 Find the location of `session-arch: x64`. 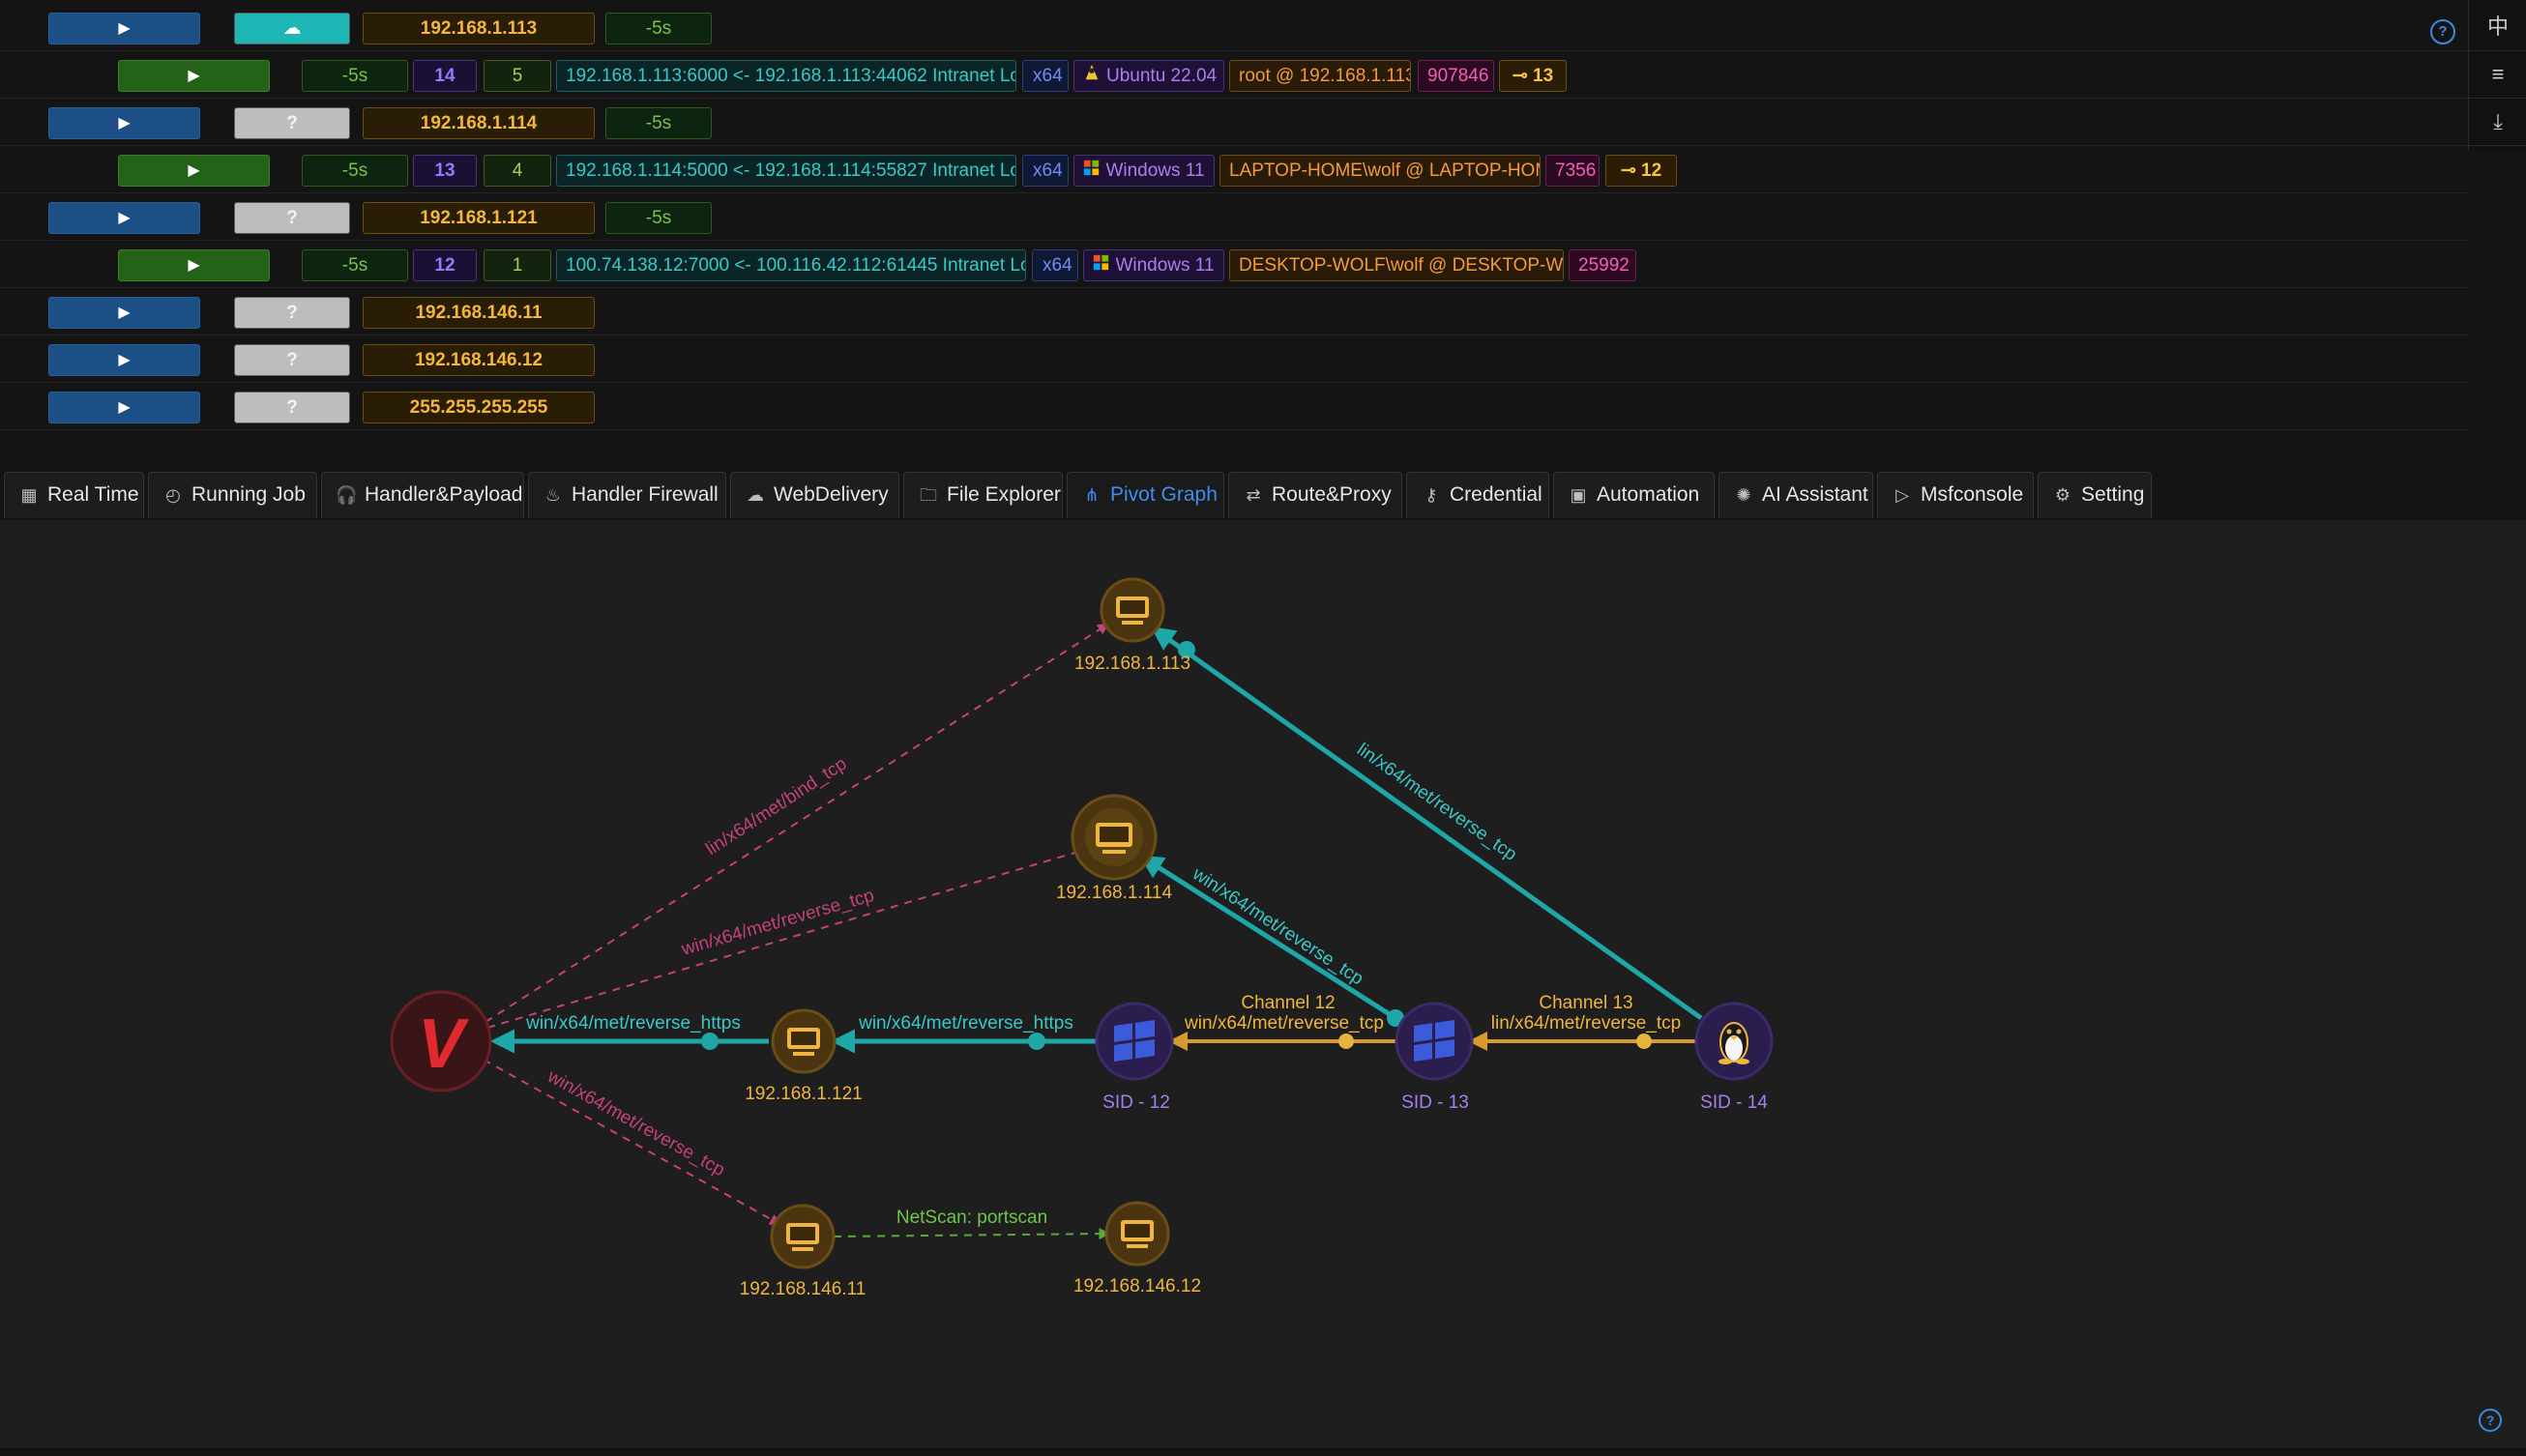

session-arch: x64 is located at coordinates (1046, 76).